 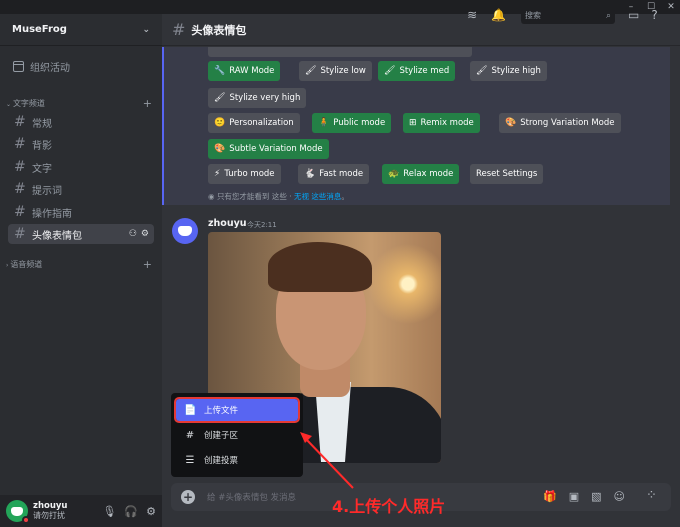 I want to click on poll-icon: ☰, so click(x=190, y=460).